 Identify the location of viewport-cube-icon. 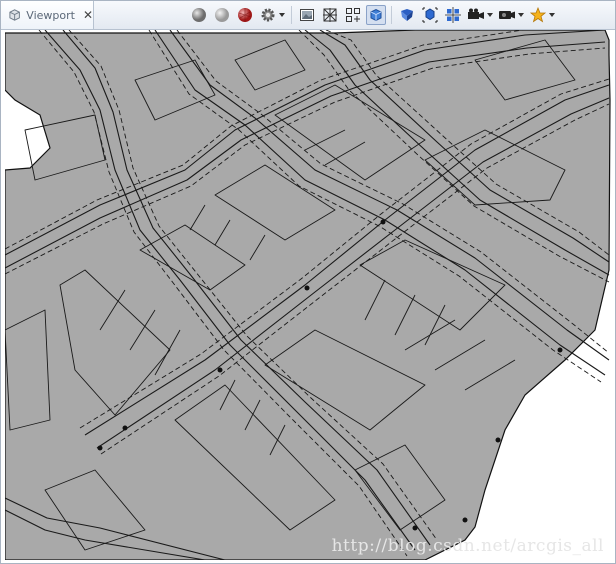
(14, 15).